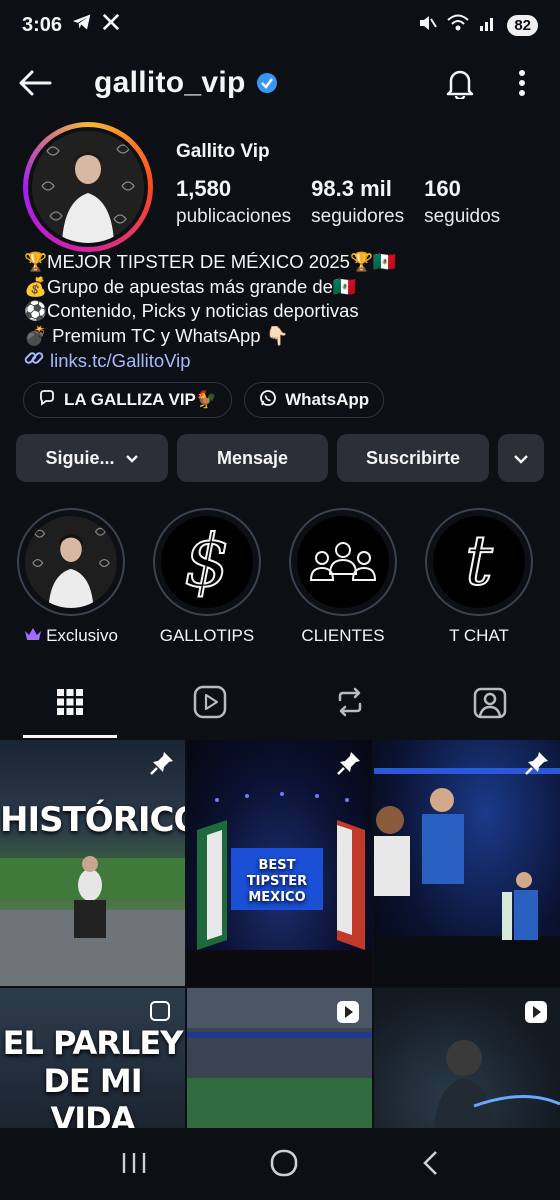 This screenshot has width=560, height=1200. I want to click on post-overlay-text: HISTÓRICO, so click(92, 820).